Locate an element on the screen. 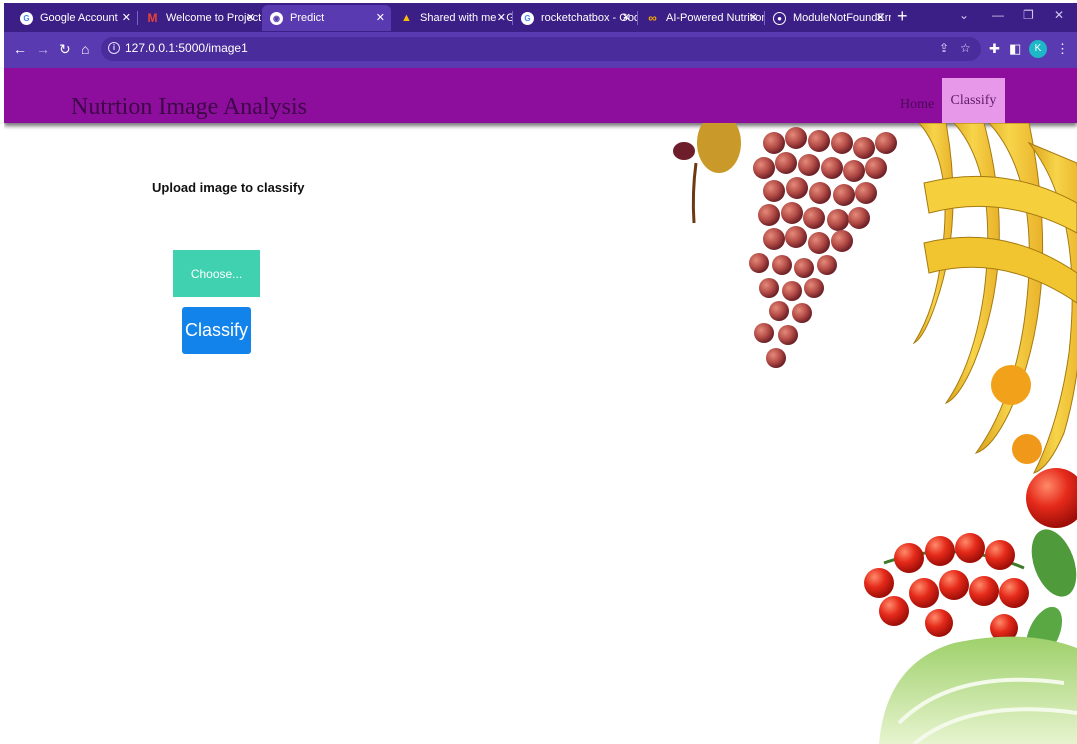 The height and width of the screenshot is (744, 1077). drive-icon: ▲ is located at coordinates (406, 18).